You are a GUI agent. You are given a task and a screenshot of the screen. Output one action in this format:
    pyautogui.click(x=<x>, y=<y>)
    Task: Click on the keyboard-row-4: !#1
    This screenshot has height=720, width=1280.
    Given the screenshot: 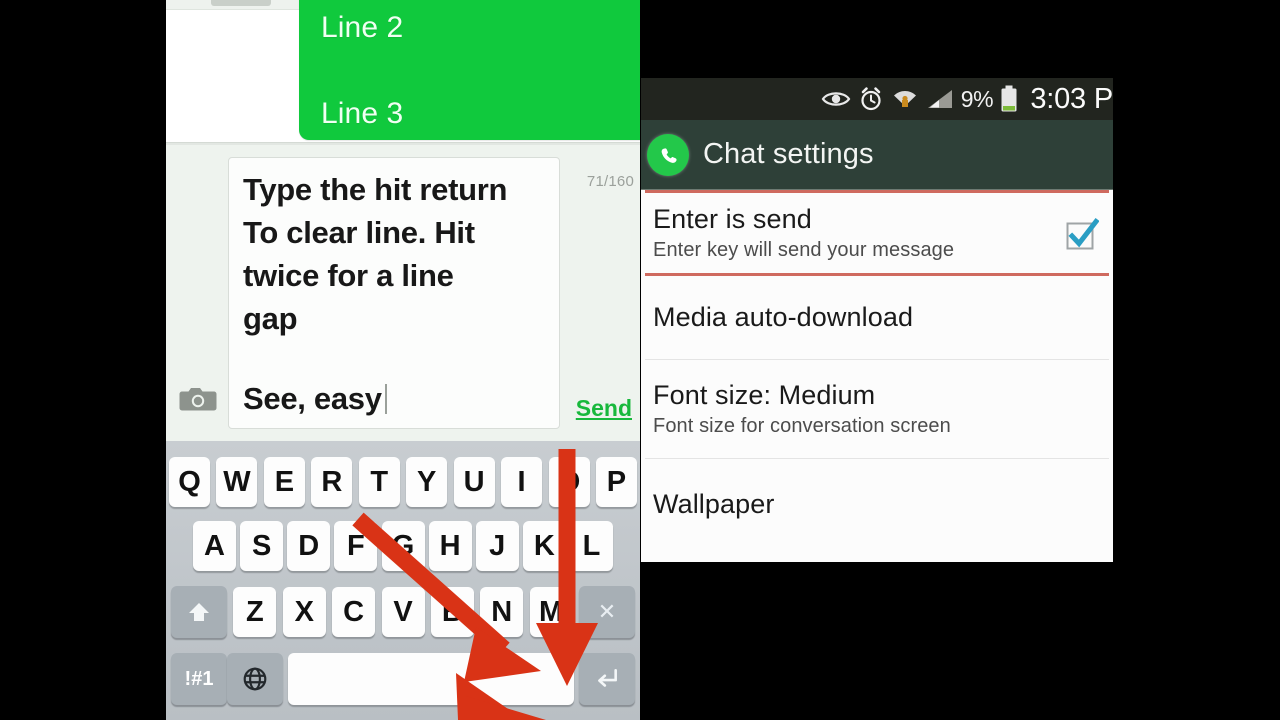 What is the action you would take?
    pyautogui.click(x=403, y=679)
    